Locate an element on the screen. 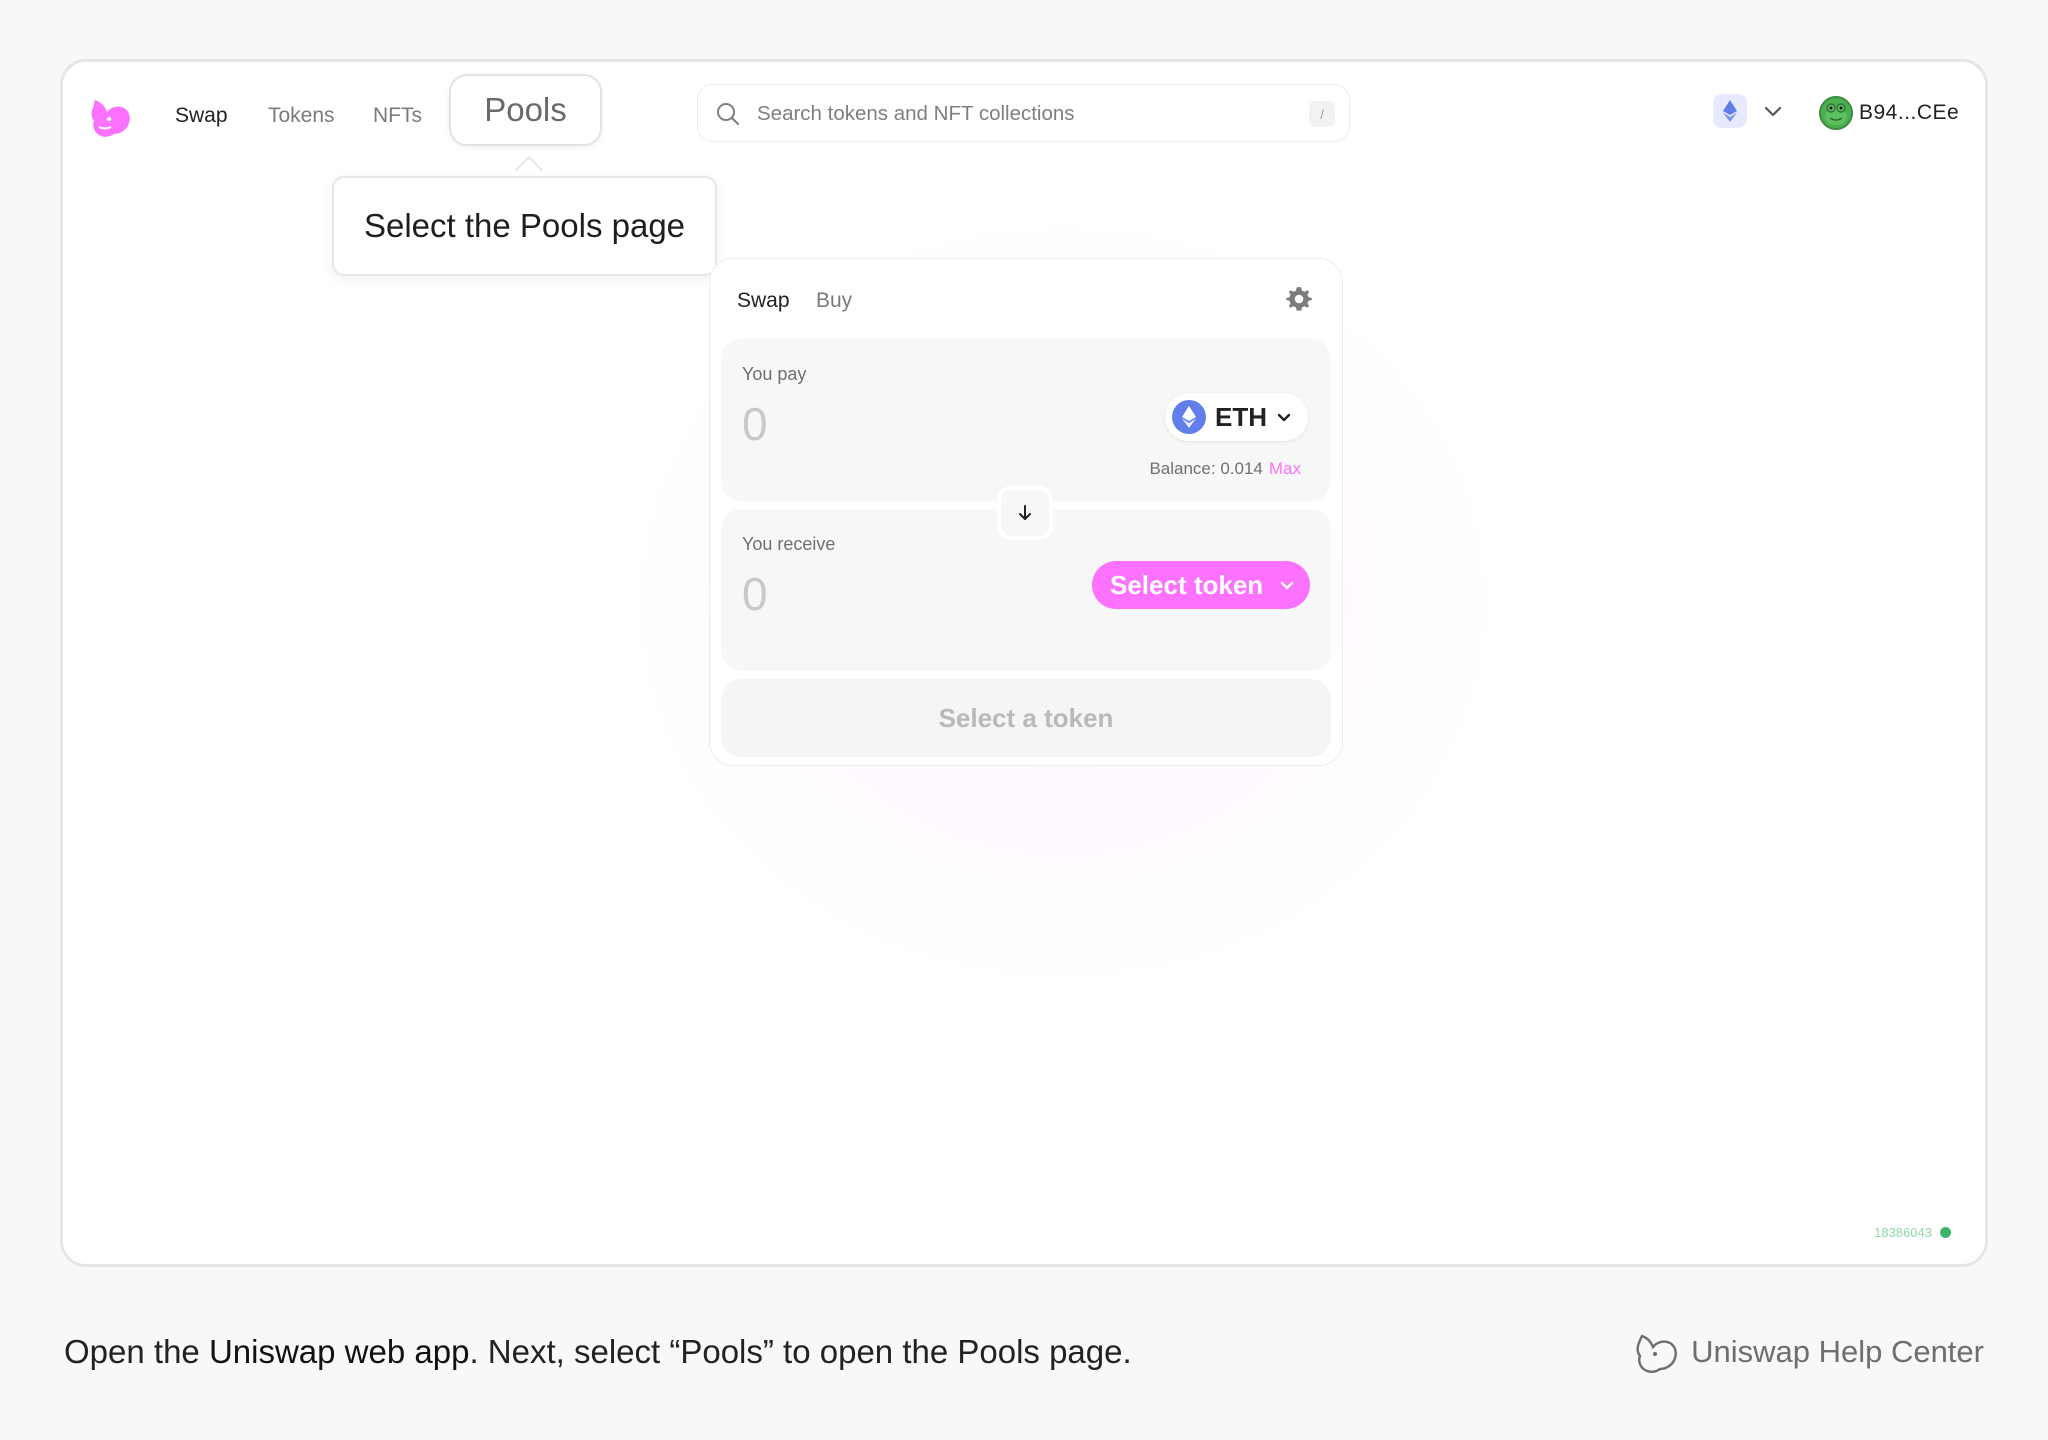 Image resolution: width=2048 pixels, height=1440 pixels. max-button: Max is located at coordinates (1285, 468).